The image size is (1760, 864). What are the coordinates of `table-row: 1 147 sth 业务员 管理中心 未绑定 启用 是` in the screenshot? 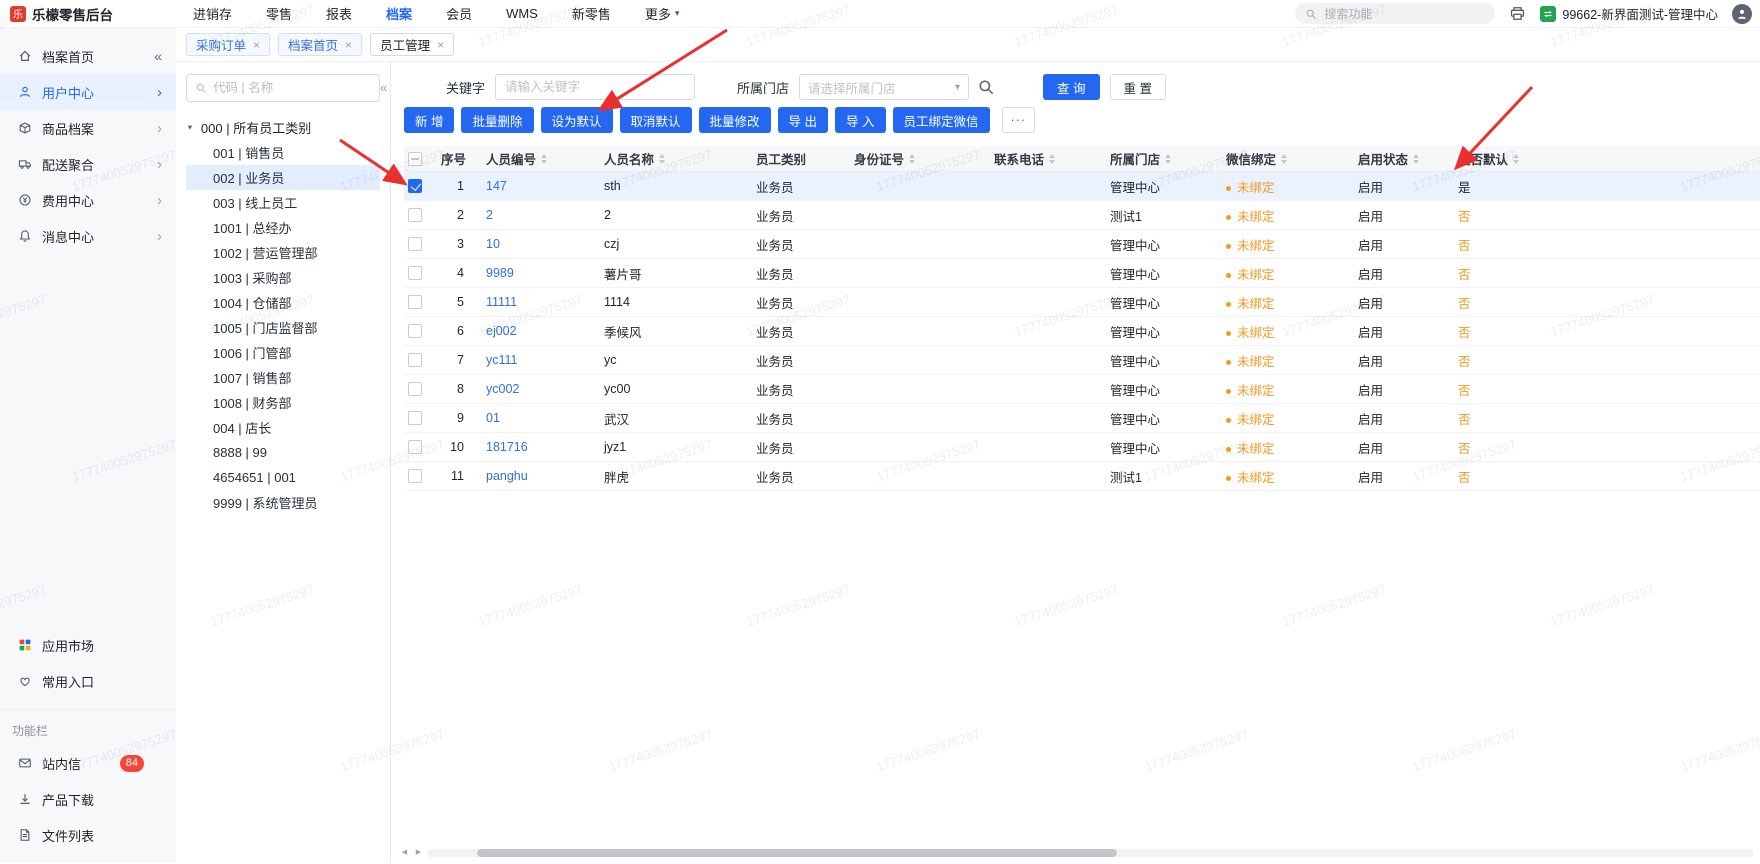 It's located at (1082, 186).